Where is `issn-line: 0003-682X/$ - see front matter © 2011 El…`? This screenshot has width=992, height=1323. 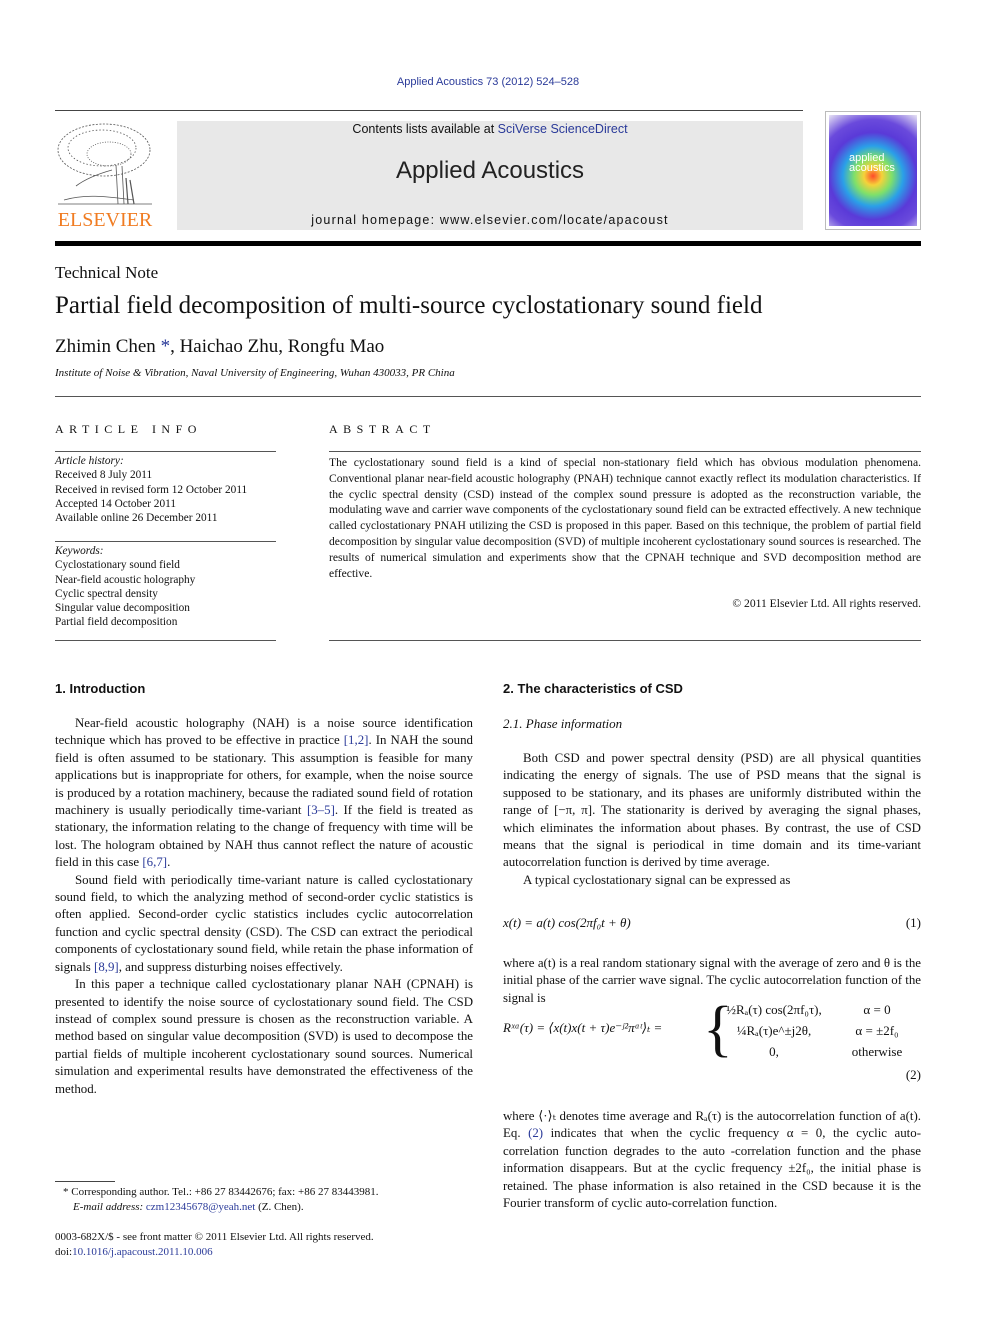
issn-line: 0003-682X/$ - see front matter © 2011 El… is located at coordinates (214, 1237).